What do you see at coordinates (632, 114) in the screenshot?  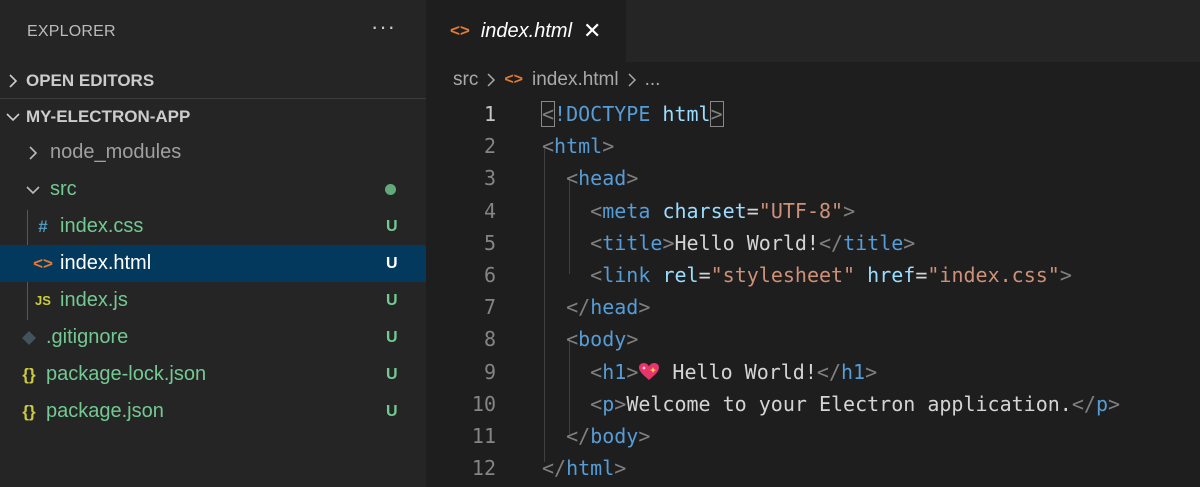 I see `code-content: <!DOCTYPE html>` at bounding box center [632, 114].